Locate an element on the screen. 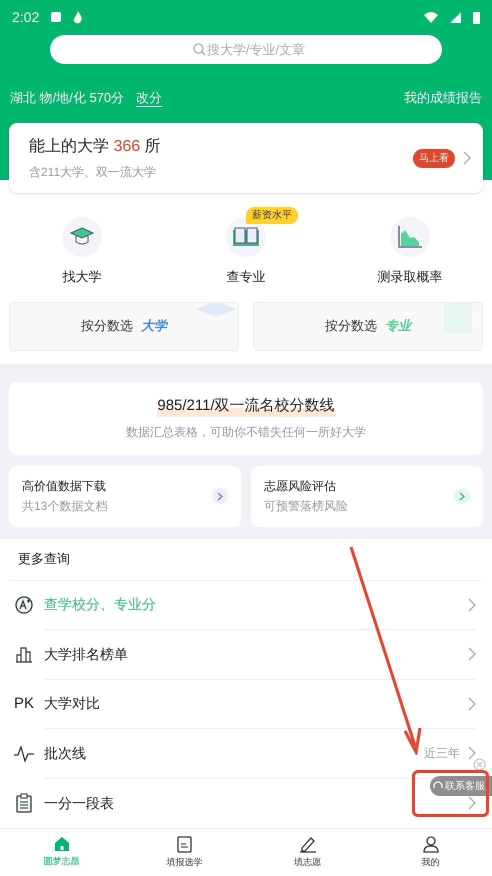  score-filter-button: 按分数选 大学 is located at coordinates (124, 326).